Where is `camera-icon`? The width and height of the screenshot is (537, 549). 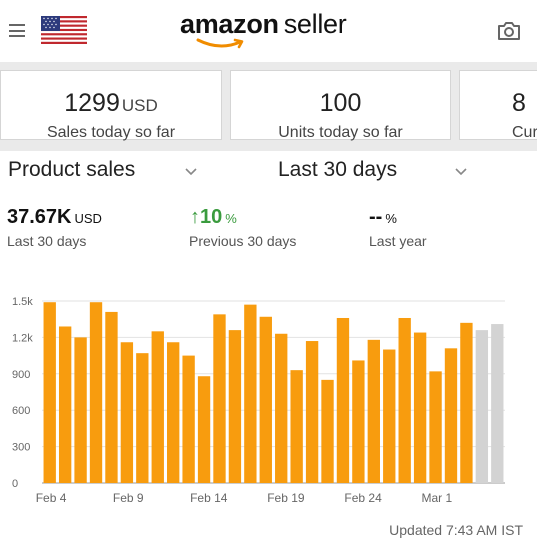
camera-icon is located at coordinates (509, 31).